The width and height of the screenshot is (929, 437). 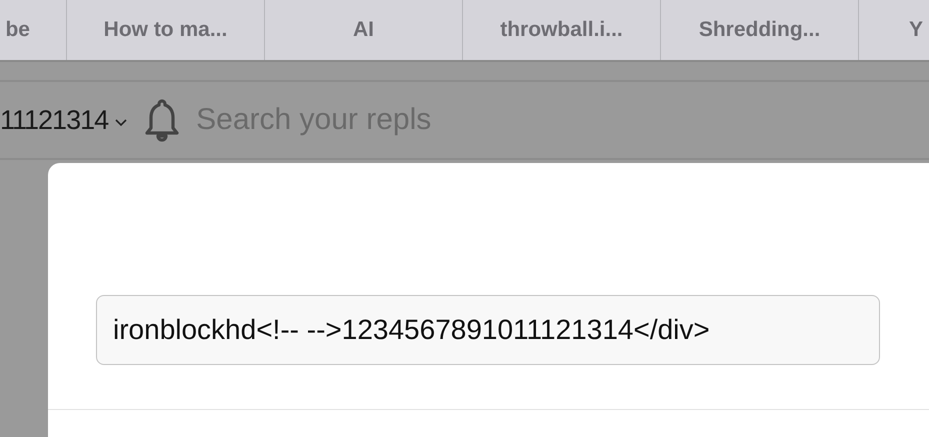 What do you see at coordinates (121, 122) in the screenshot?
I see `chevron-down-icon` at bounding box center [121, 122].